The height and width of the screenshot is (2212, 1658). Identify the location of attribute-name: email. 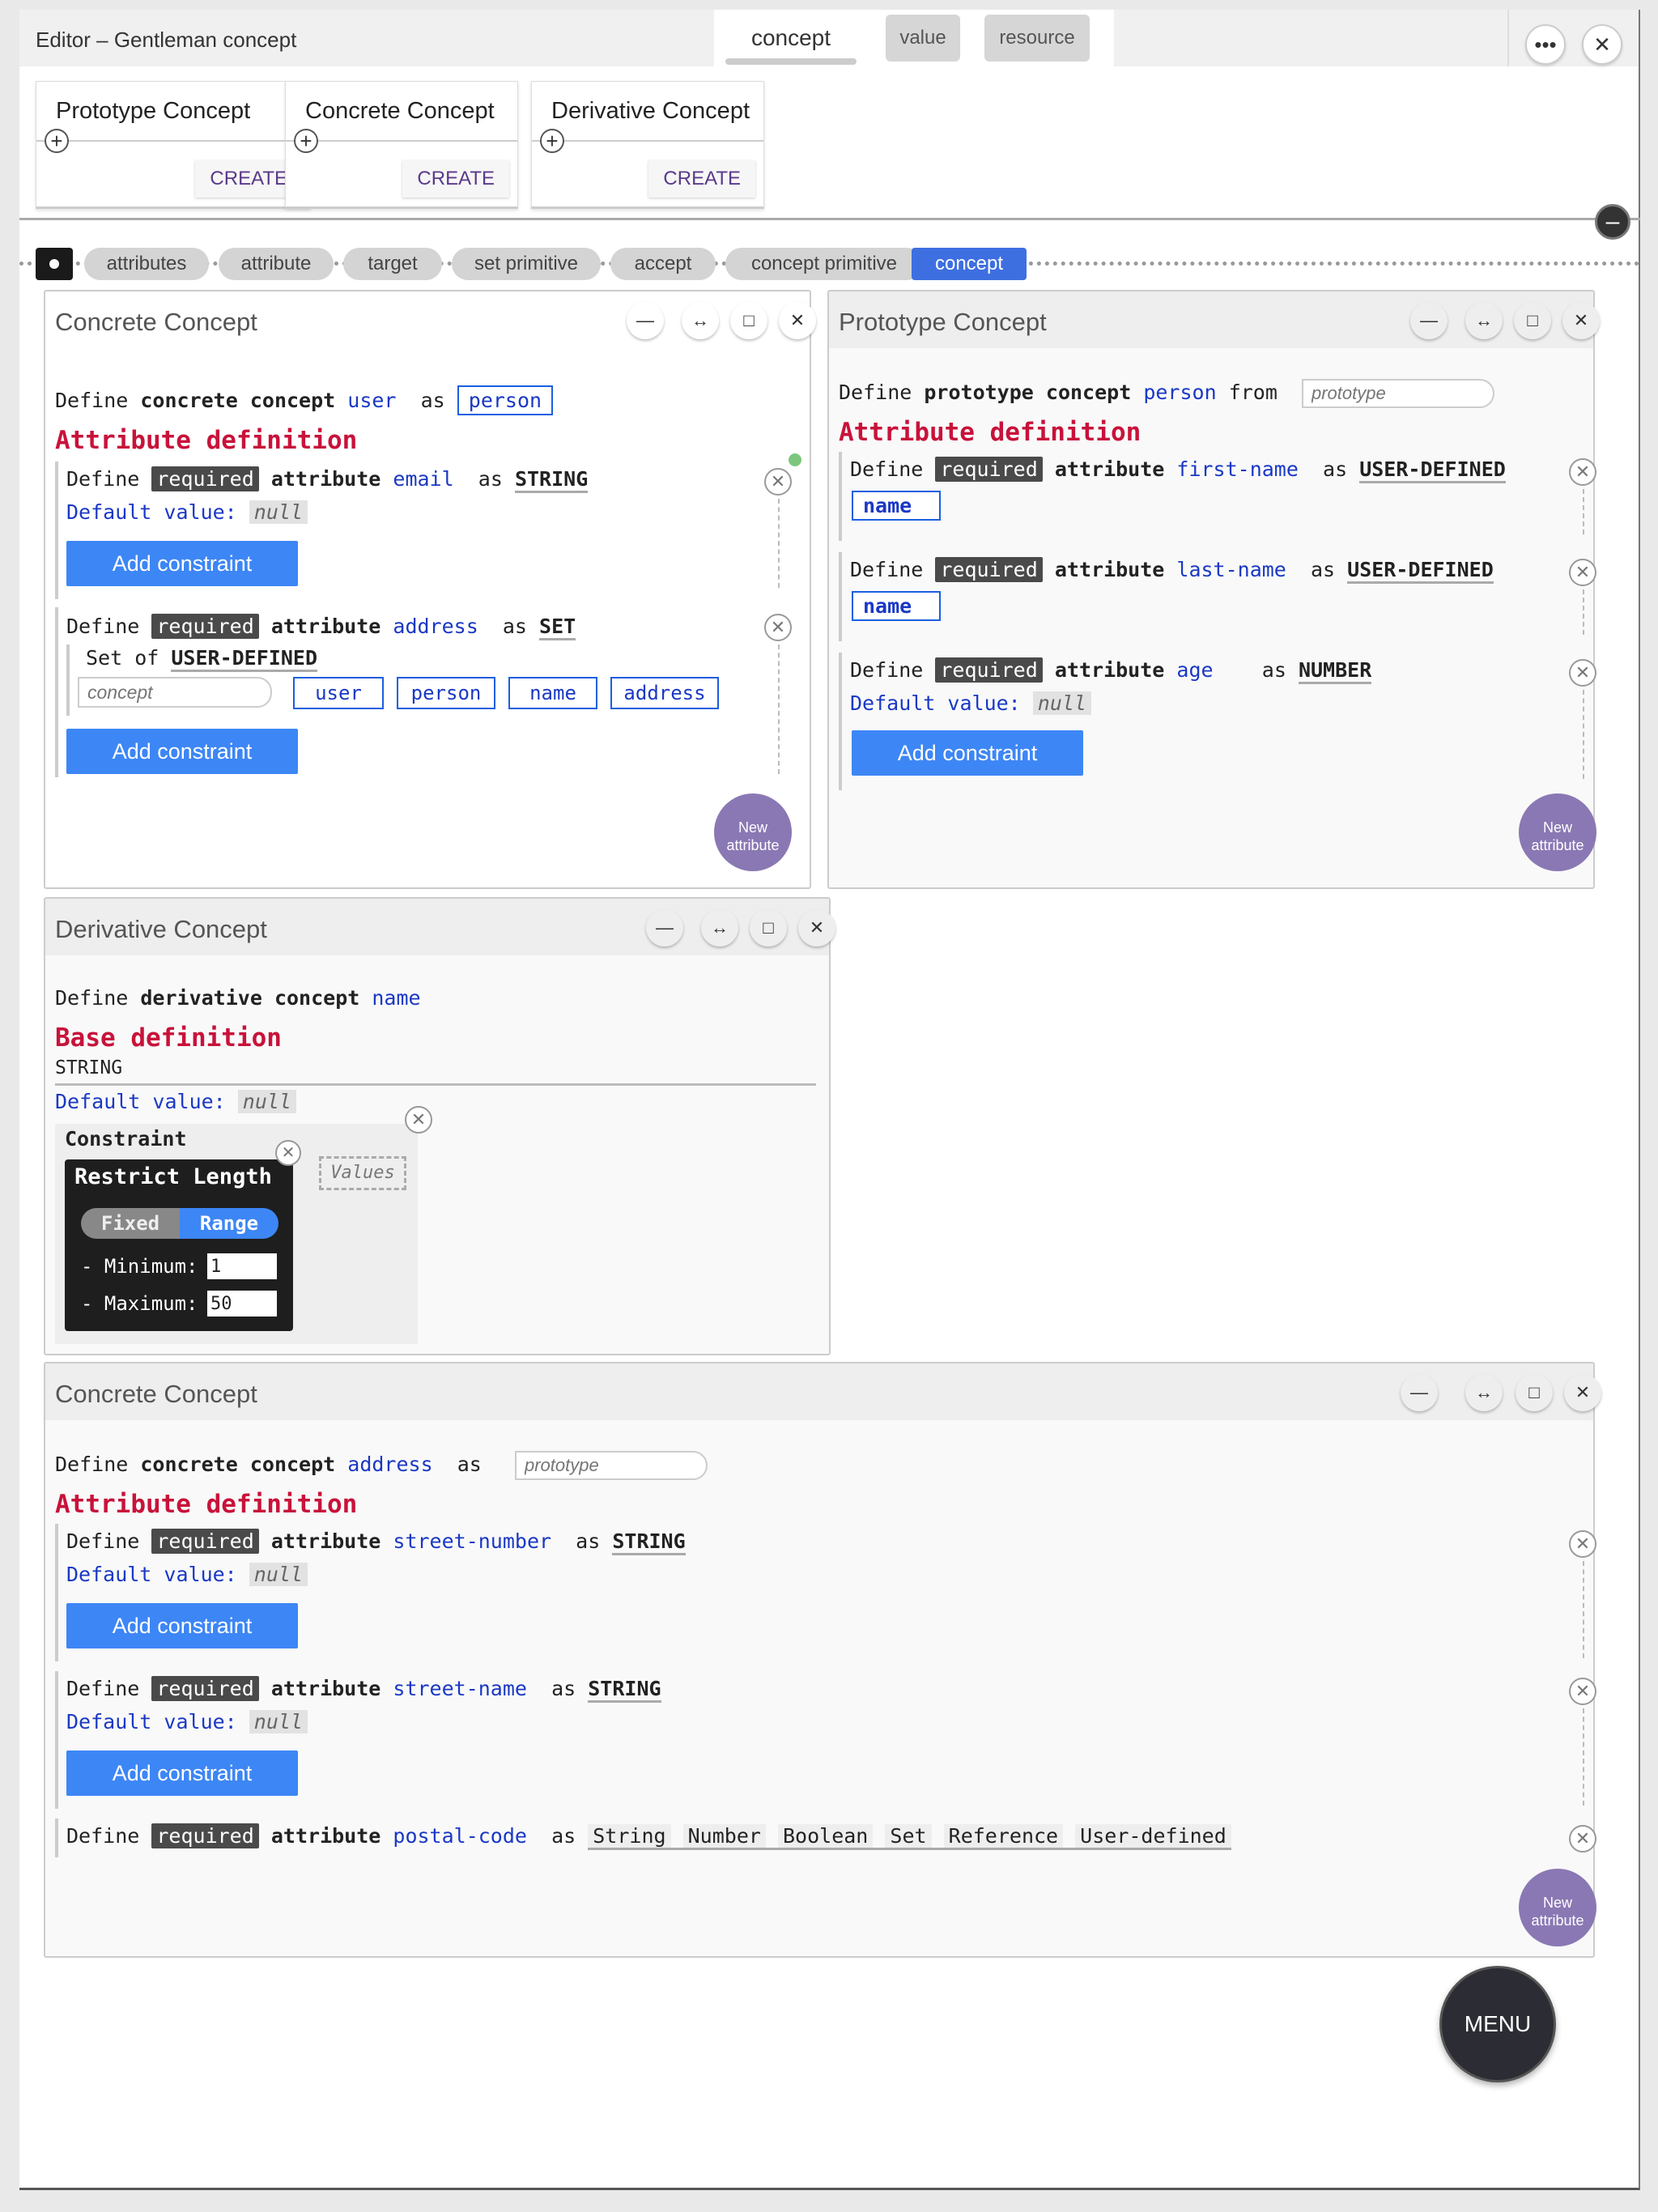
(423, 479).